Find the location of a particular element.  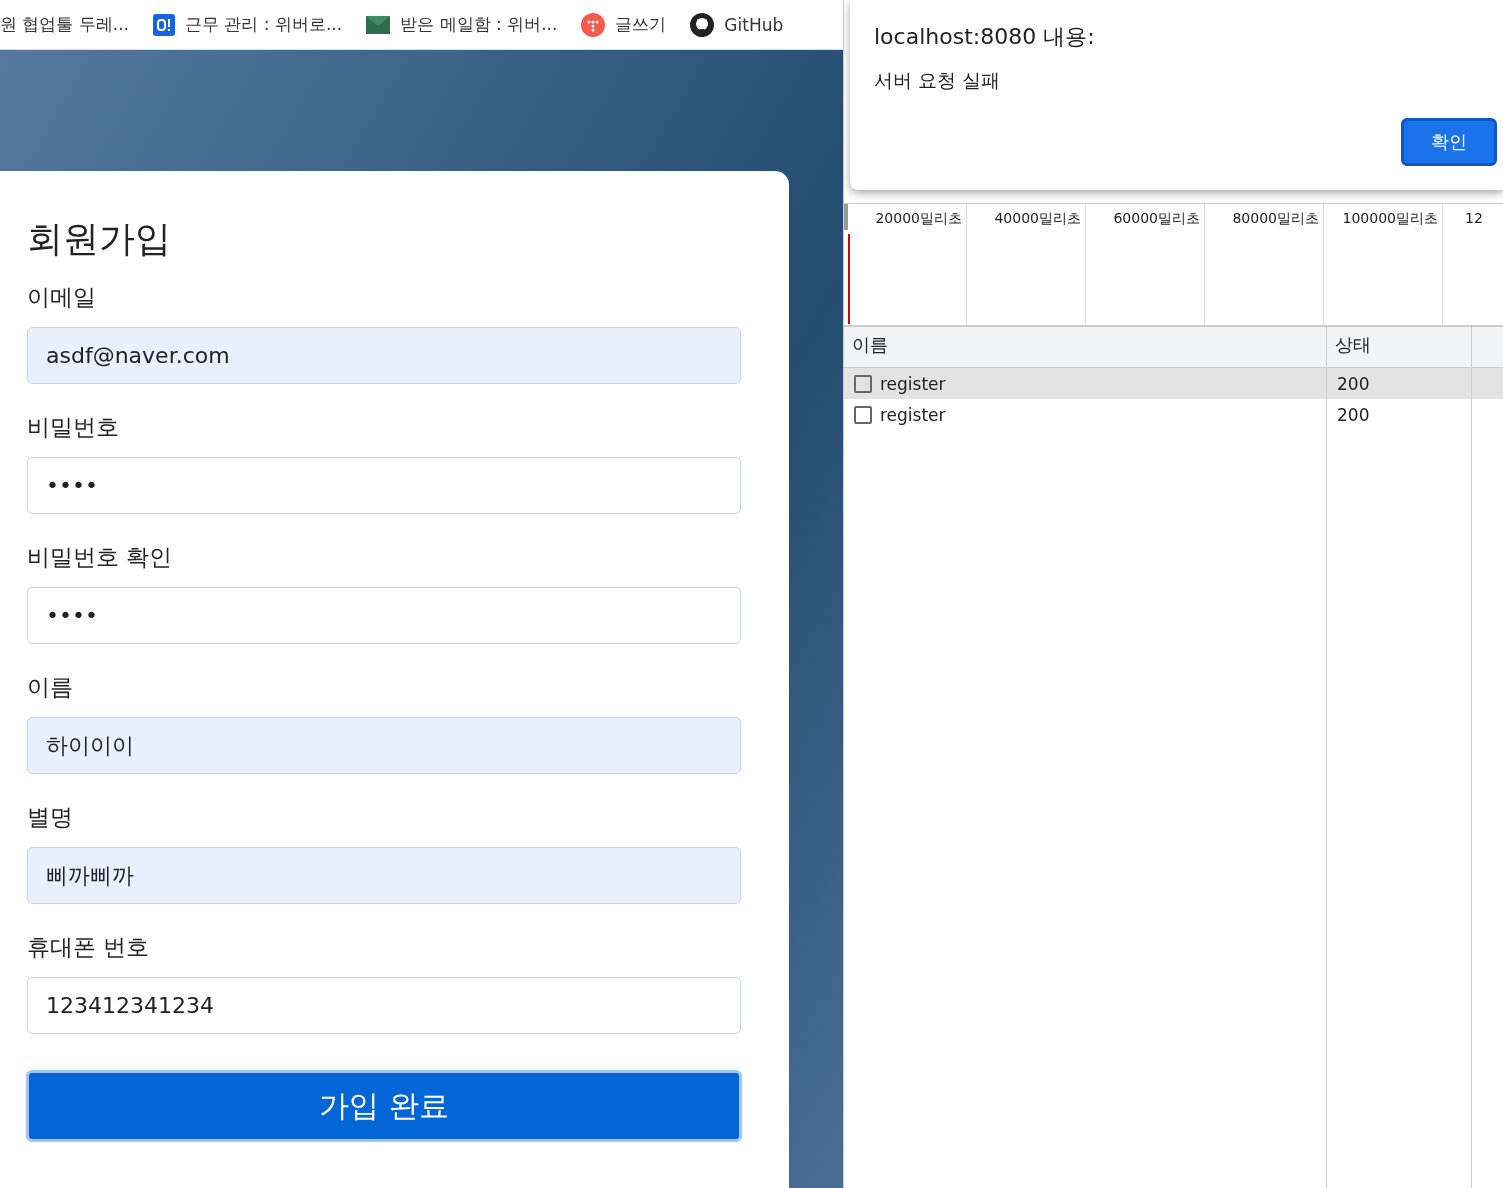

timeline-tick: 20000밀리초 is located at coordinates (918, 218).